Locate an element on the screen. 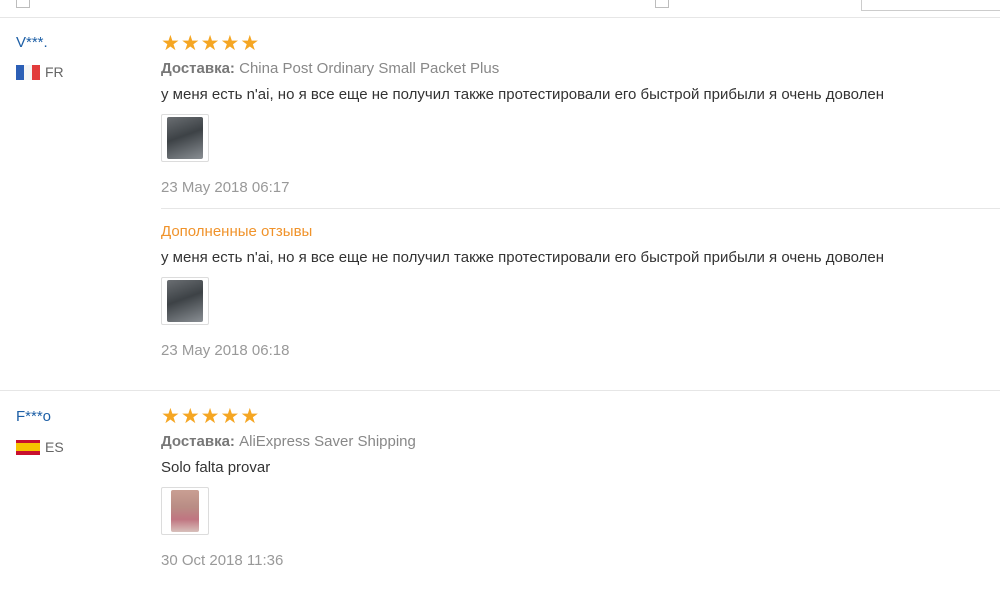 This screenshot has height=591, width=1000. shipping-method: China Post Ordinary Small Packet Plus is located at coordinates (369, 68).